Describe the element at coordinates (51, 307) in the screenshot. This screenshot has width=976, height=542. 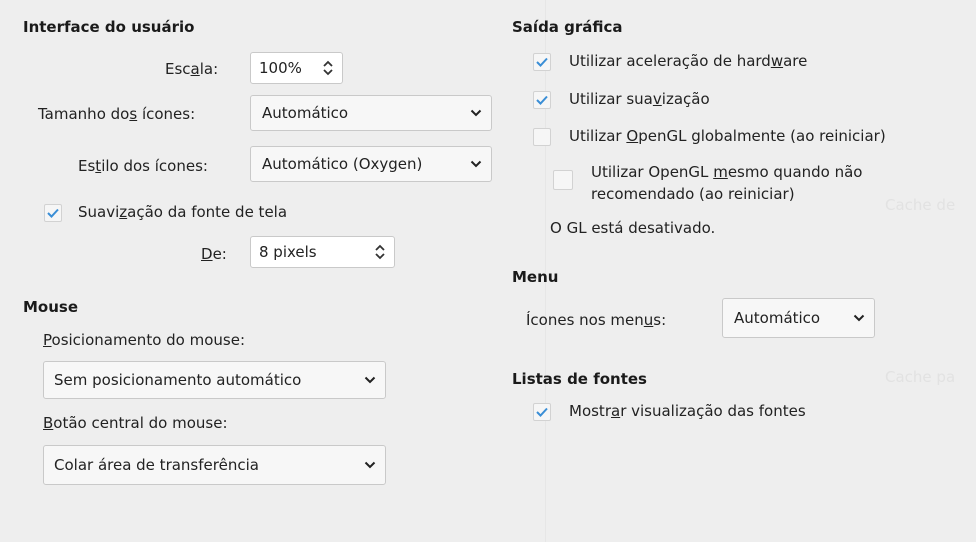
I see `mouse-section-title: Mouse` at that location.